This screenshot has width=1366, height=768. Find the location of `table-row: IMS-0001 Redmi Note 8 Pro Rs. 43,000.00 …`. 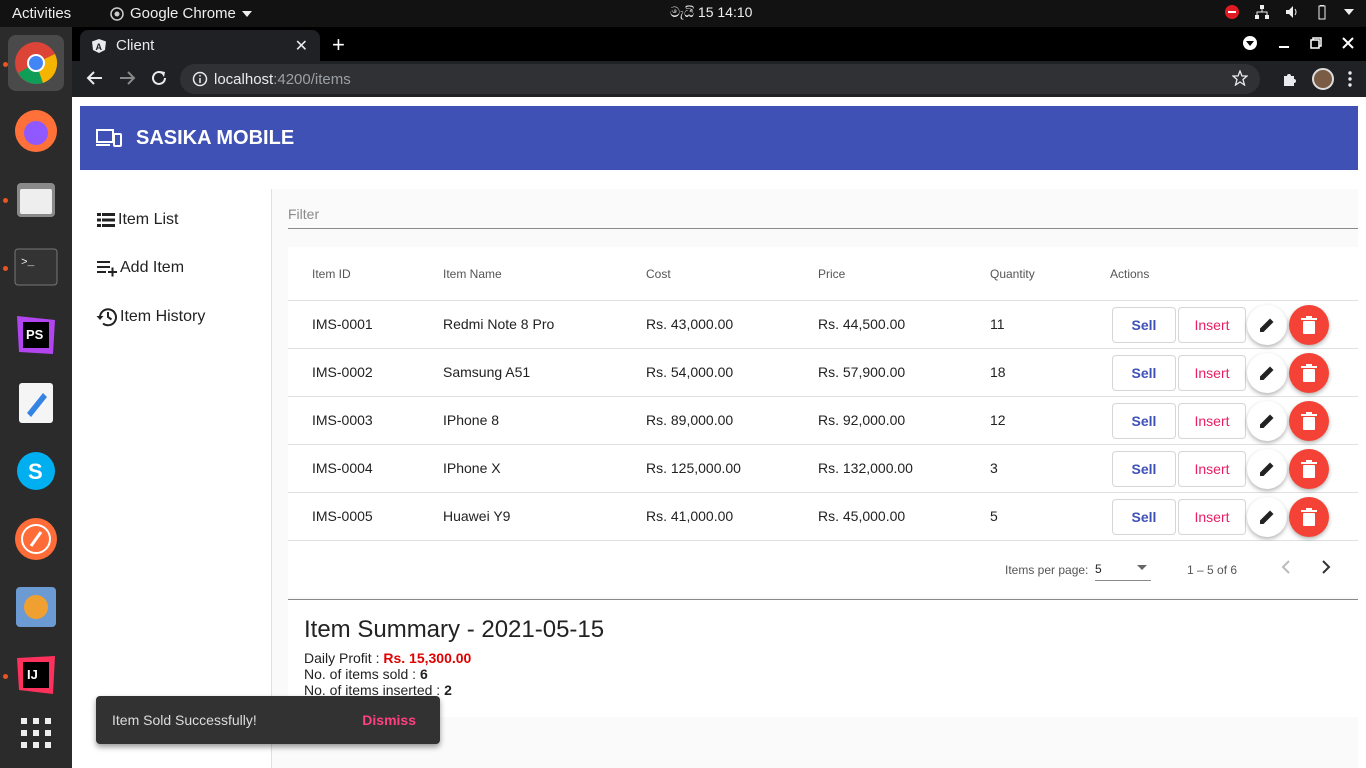

table-row: IMS-0001 Redmi Note 8 Pro Rs. 43,000.00 … is located at coordinates (823, 325).